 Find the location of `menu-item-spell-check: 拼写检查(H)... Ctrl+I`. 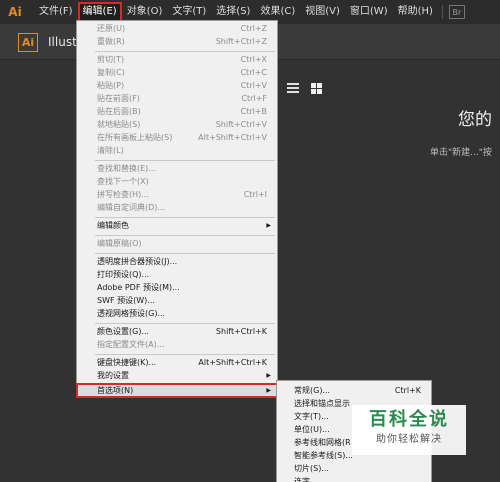

menu-item-spell-check: 拼写检查(H)... Ctrl+I is located at coordinates (177, 194).